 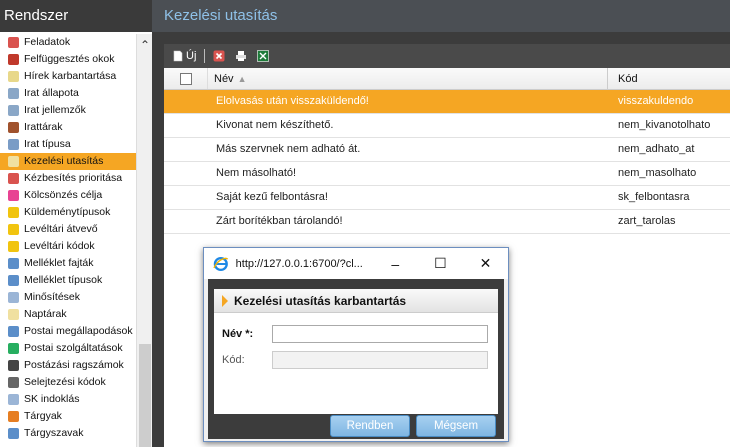 What do you see at coordinates (13, 178) in the screenshot?
I see `priority-icon` at bounding box center [13, 178].